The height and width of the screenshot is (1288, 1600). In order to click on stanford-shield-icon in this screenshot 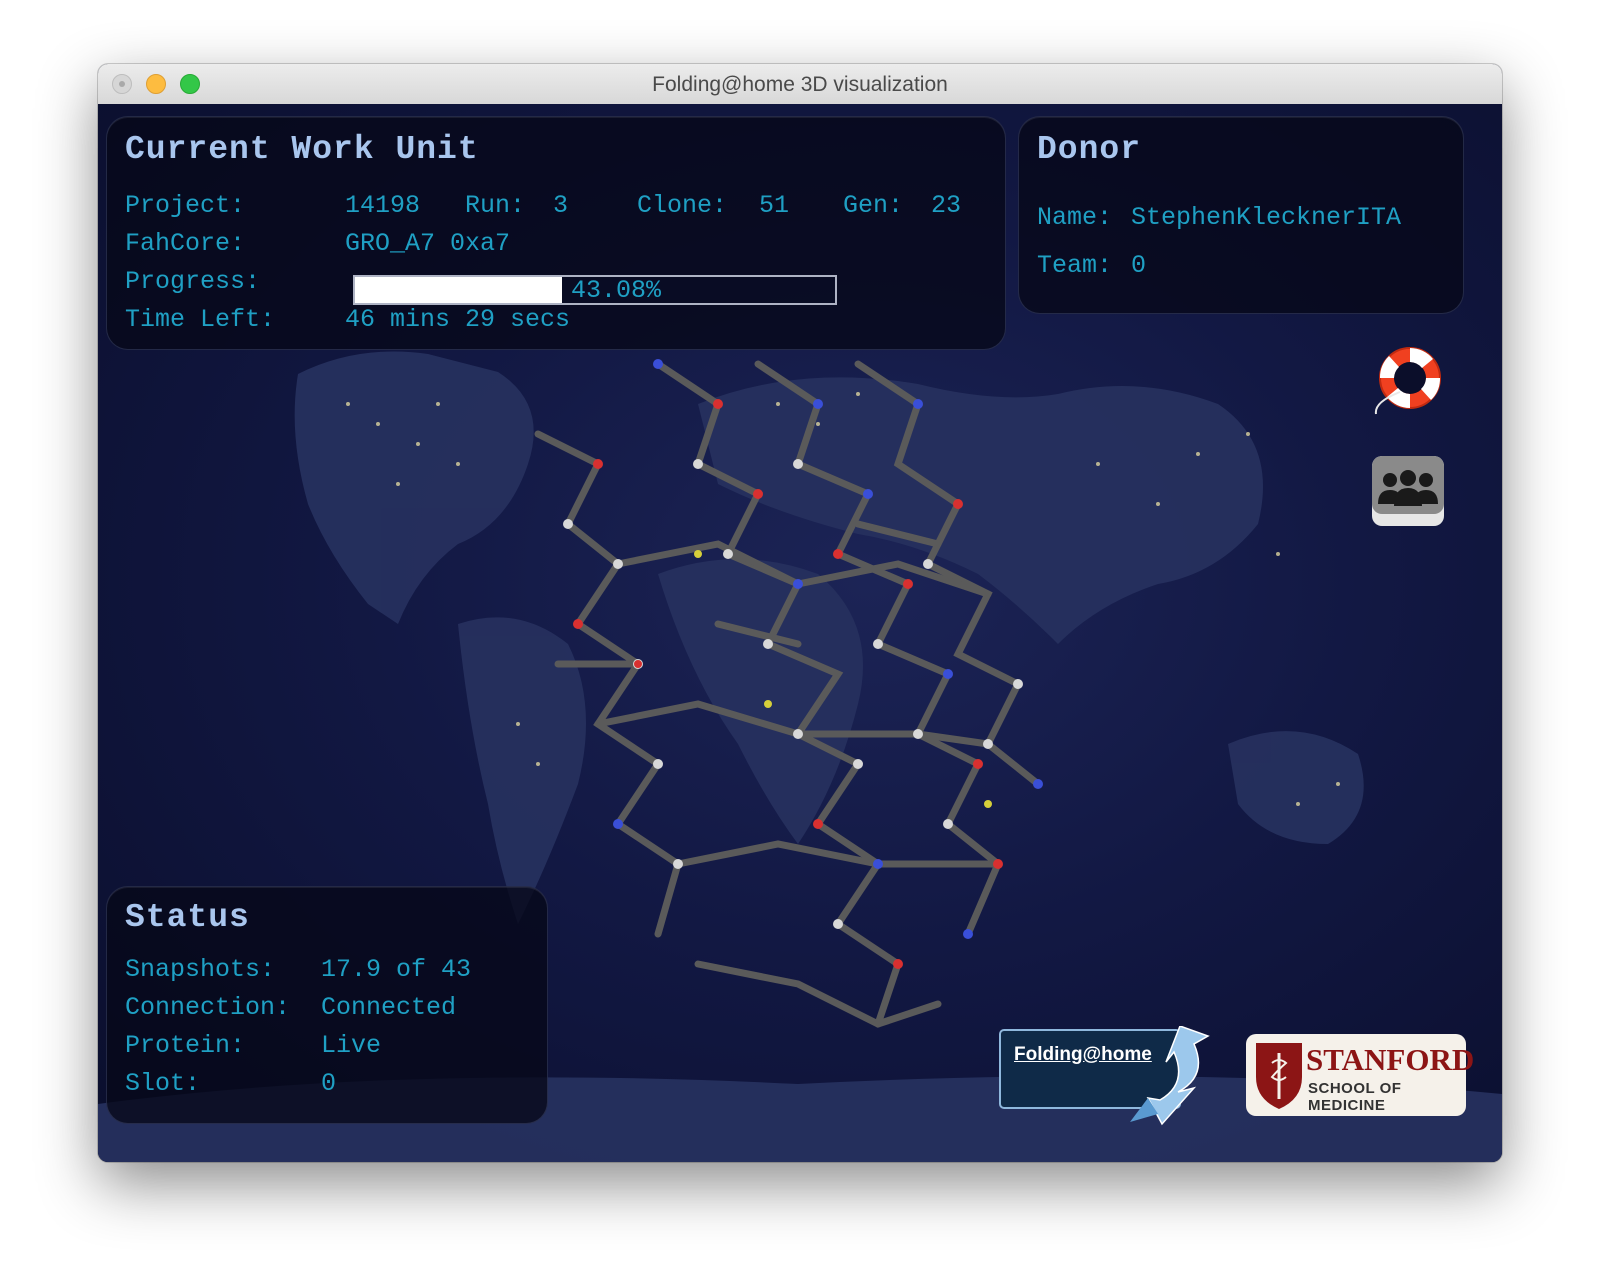, I will do `click(1279, 1076)`.